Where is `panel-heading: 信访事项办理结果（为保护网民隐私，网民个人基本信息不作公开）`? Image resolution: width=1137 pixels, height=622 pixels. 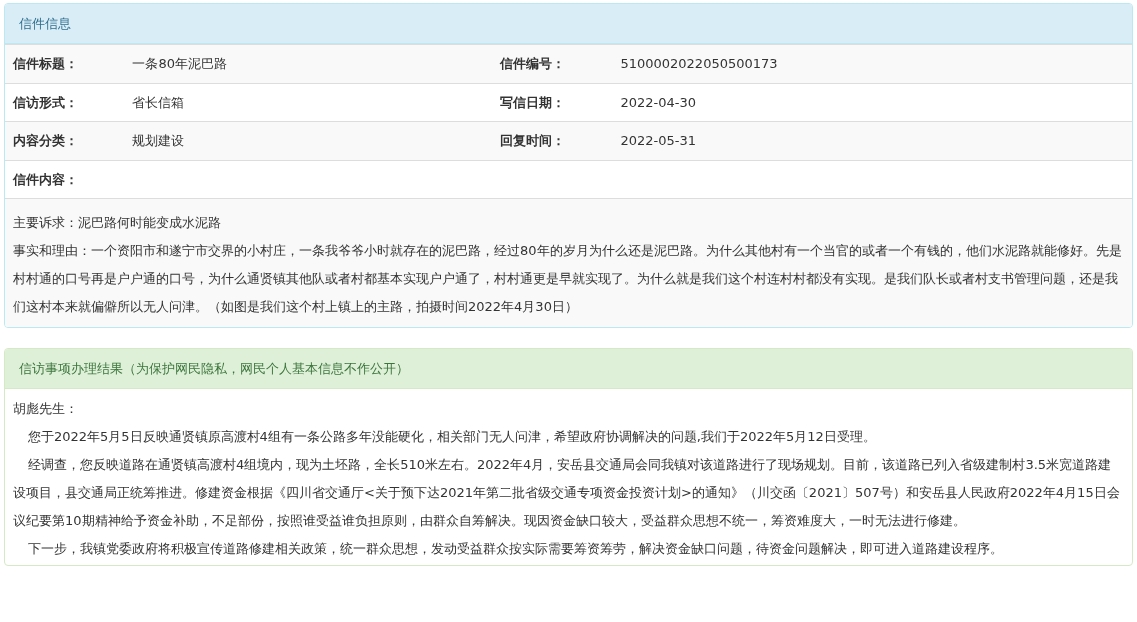 panel-heading: 信访事项办理结果（为保护网民隐私，网民个人基本信息不作公开） is located at coordinates (568, 369).